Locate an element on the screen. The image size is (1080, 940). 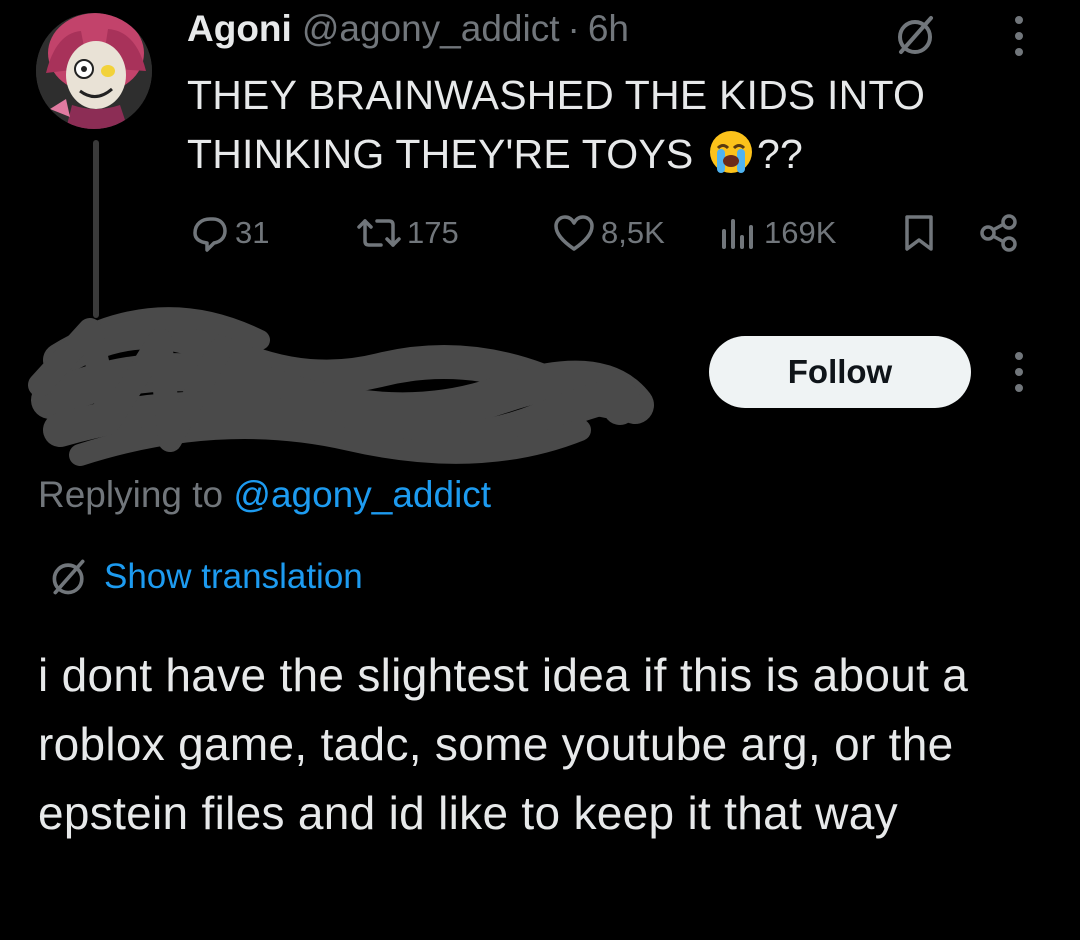
bookmark-icon is located at coordinates (919, 233).